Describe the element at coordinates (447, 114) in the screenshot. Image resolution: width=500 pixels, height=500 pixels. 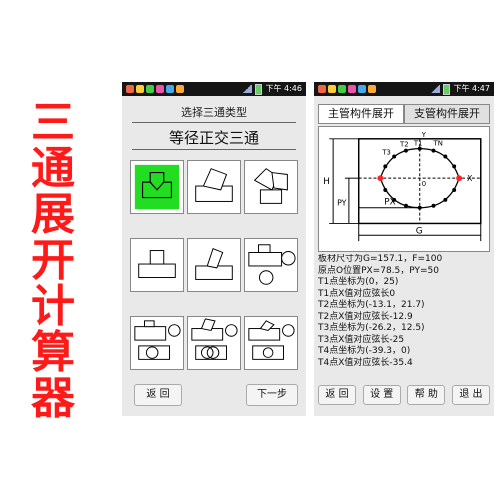
I see `tab-branch-pipe-unfold: 支管构件展开` at that location.